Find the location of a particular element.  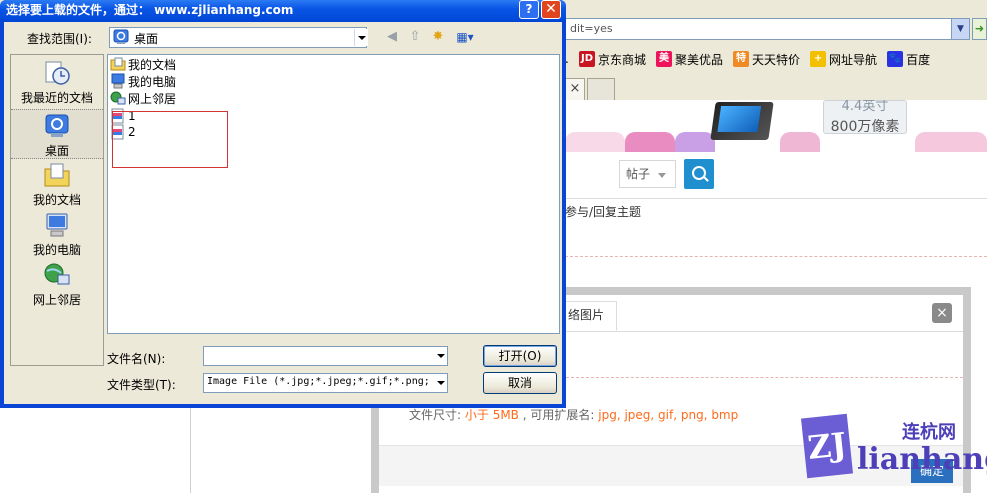

place-desktop: 桌面 is located at coordinates (57, 134).